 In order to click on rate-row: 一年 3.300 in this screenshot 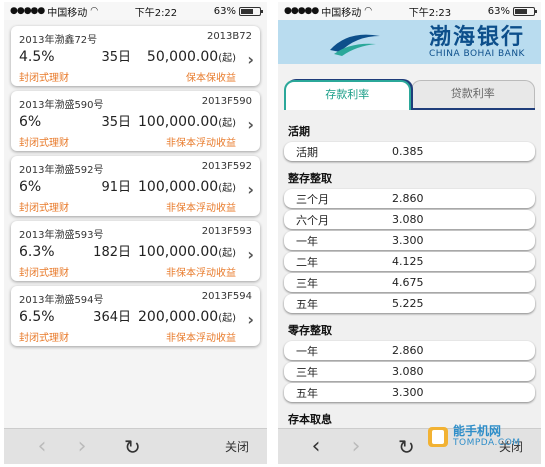, I will do `click(409, 240)`.